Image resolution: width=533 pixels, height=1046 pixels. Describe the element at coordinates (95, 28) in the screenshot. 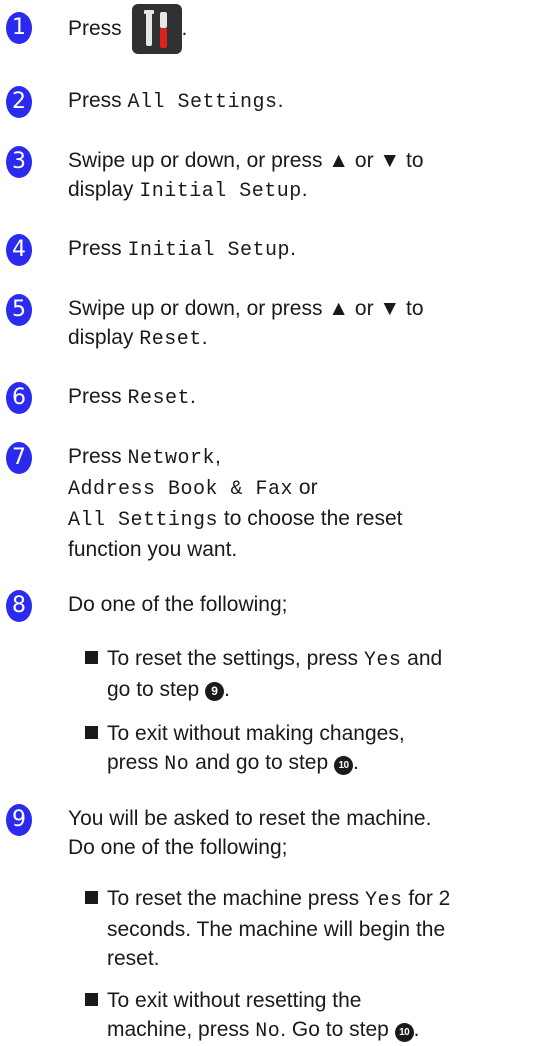

I see `step-text: Press` at that location.